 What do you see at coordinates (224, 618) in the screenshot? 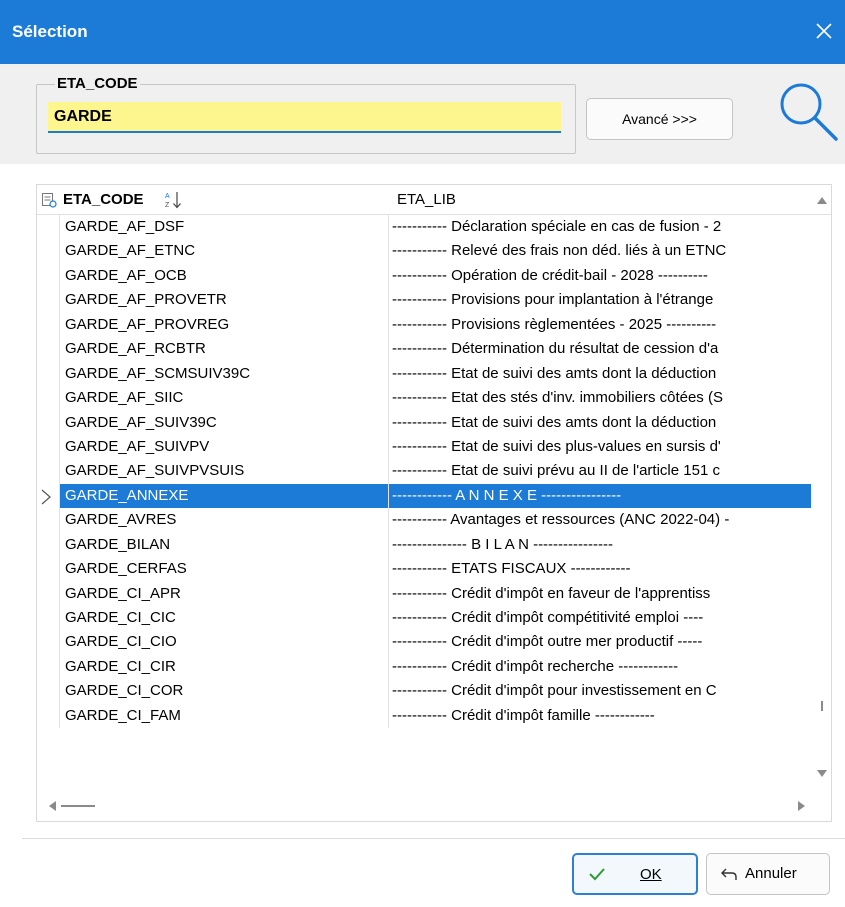
I see `cell-eta-code: GARDE_CI_CIC` at bounding box center [224, 618].